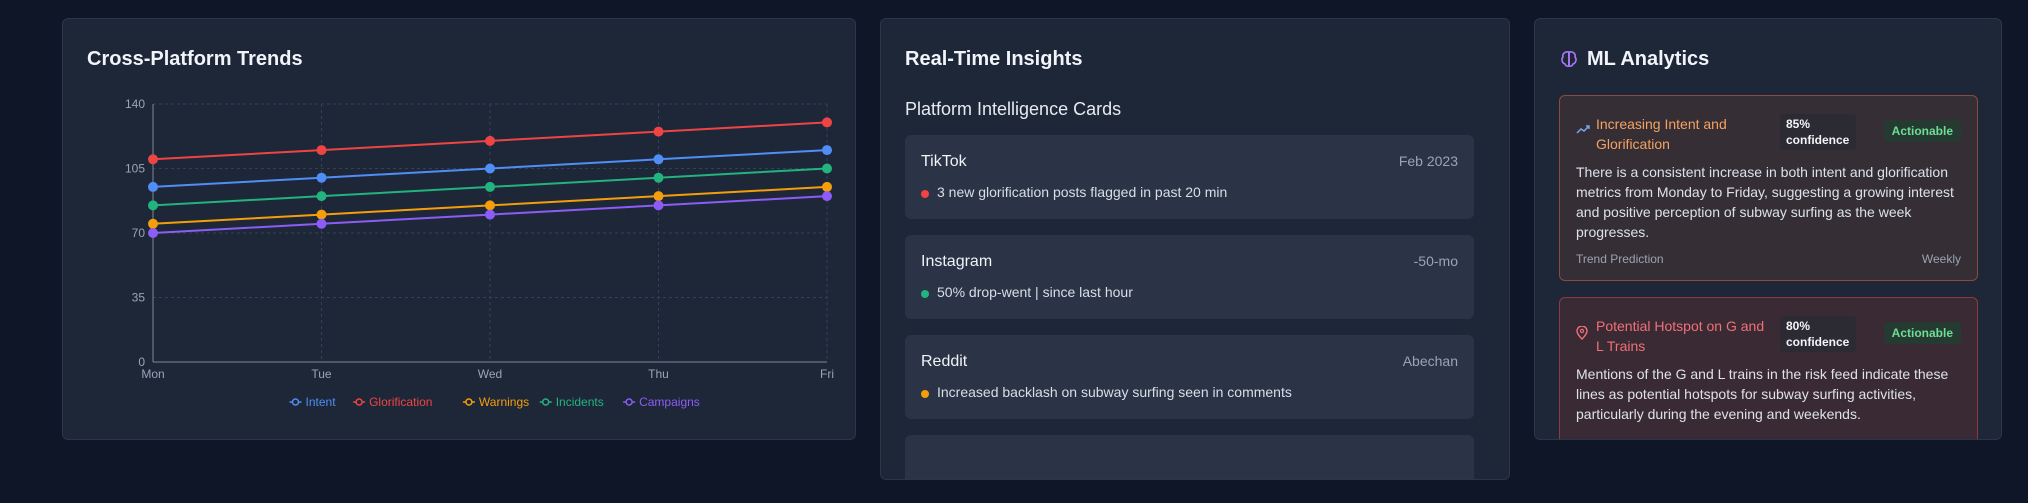  Describe the element at coordinates (1435, 261) in the screenshot. I see `platform-time: -50-mo` at that location.